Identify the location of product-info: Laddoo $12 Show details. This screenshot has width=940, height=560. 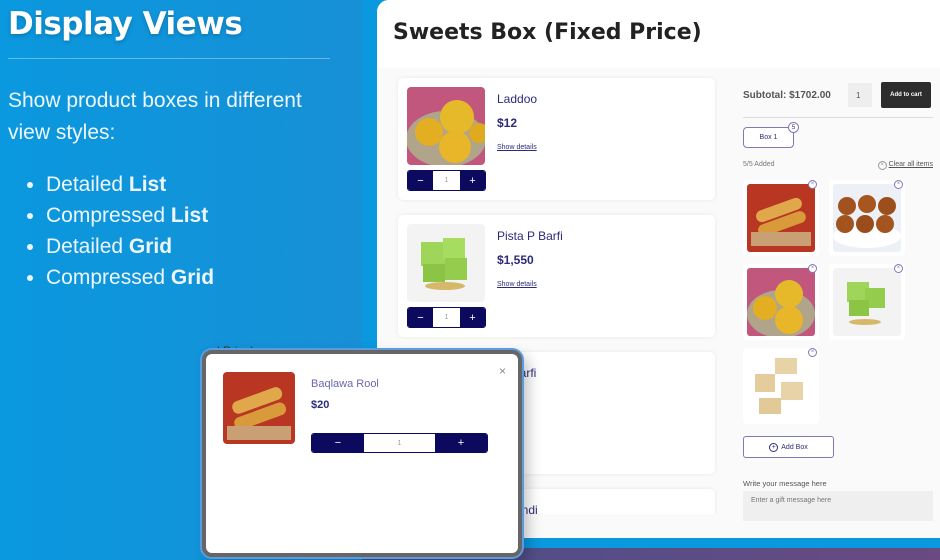
(517, 121).